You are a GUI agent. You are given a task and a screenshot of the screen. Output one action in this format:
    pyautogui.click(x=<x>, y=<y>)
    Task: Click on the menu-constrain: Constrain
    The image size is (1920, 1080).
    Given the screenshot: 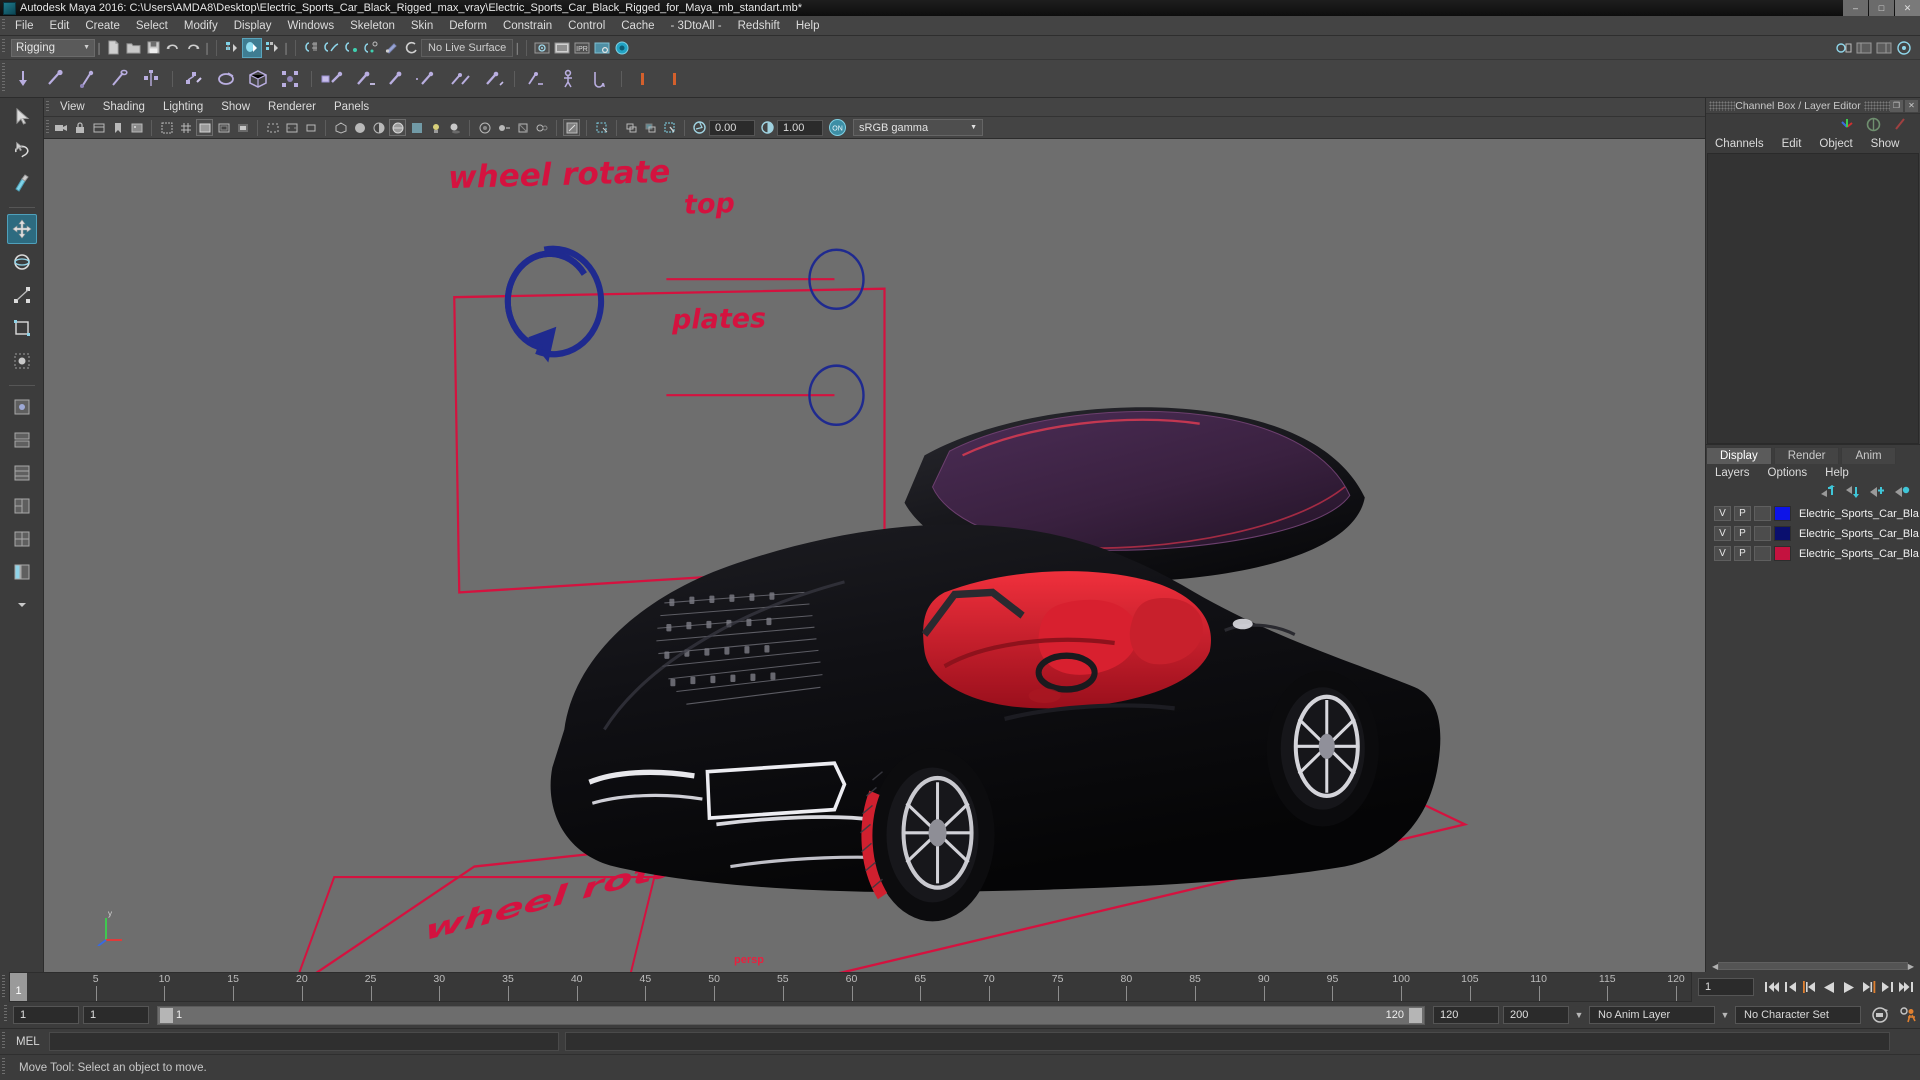 What is the action you would take?
    pyautogui.click(x=527, y=26)
    